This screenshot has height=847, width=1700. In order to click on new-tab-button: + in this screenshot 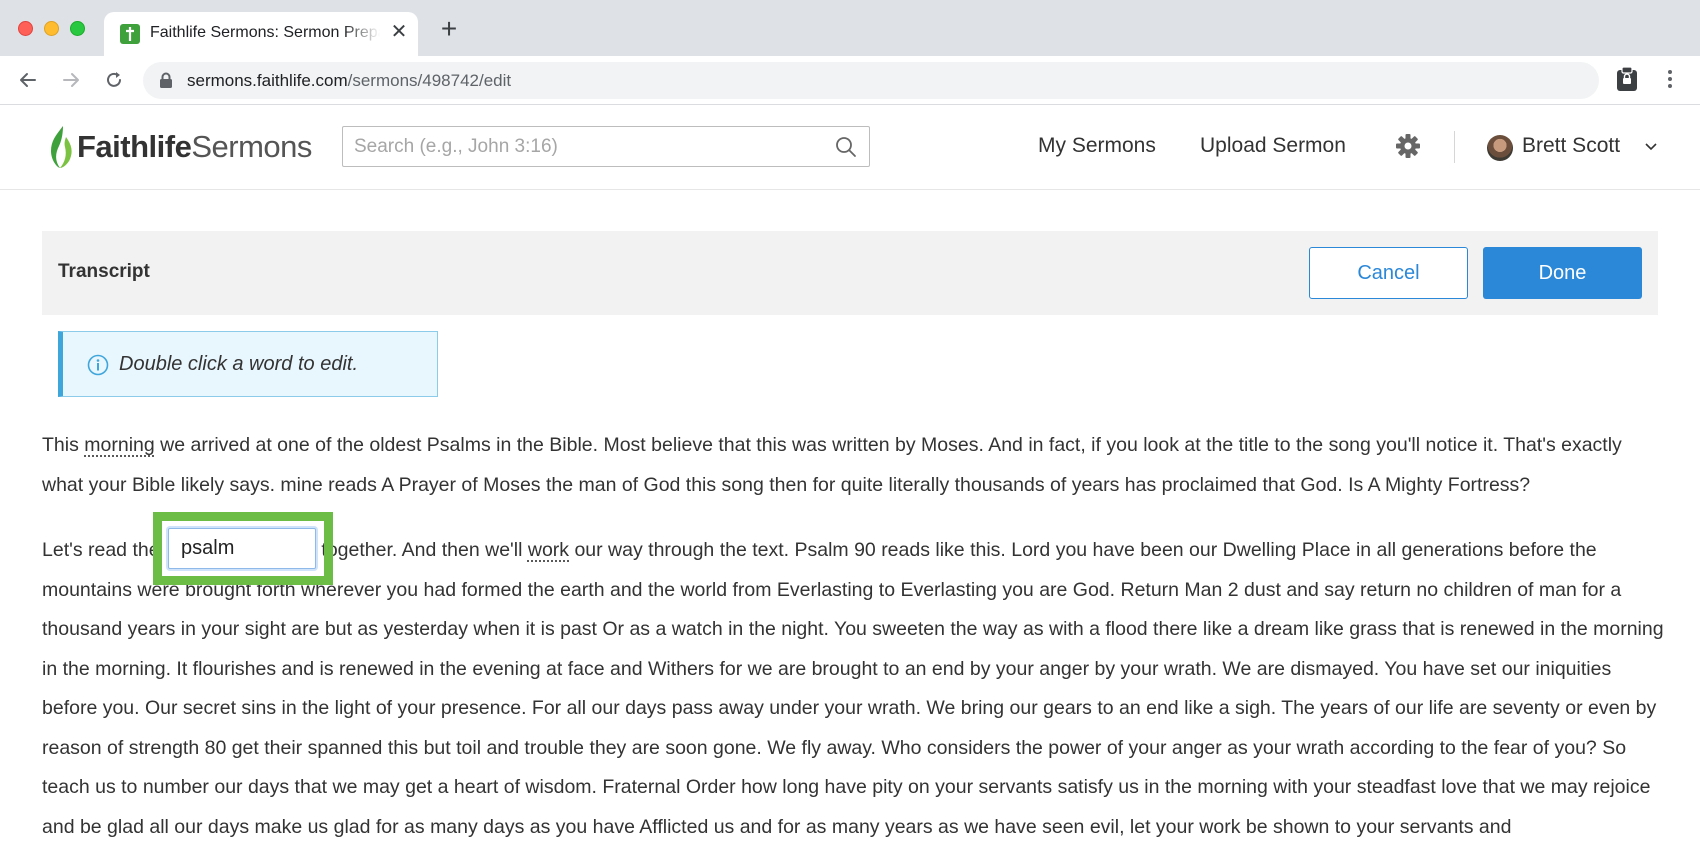, I will do `click(449, 29)`.